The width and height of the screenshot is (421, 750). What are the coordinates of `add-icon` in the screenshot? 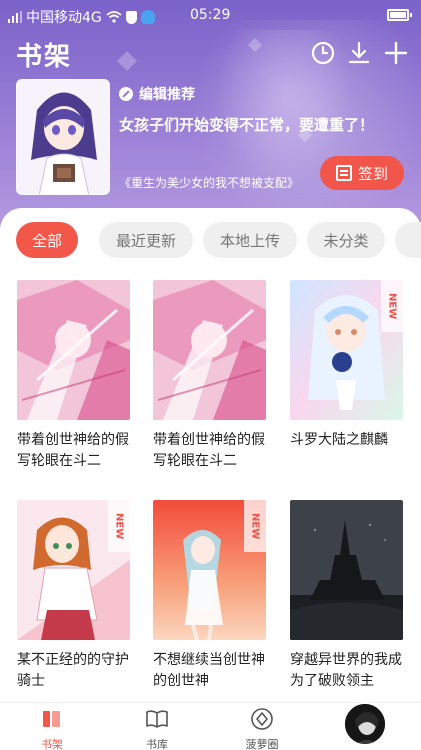 It's located at (396, 53).